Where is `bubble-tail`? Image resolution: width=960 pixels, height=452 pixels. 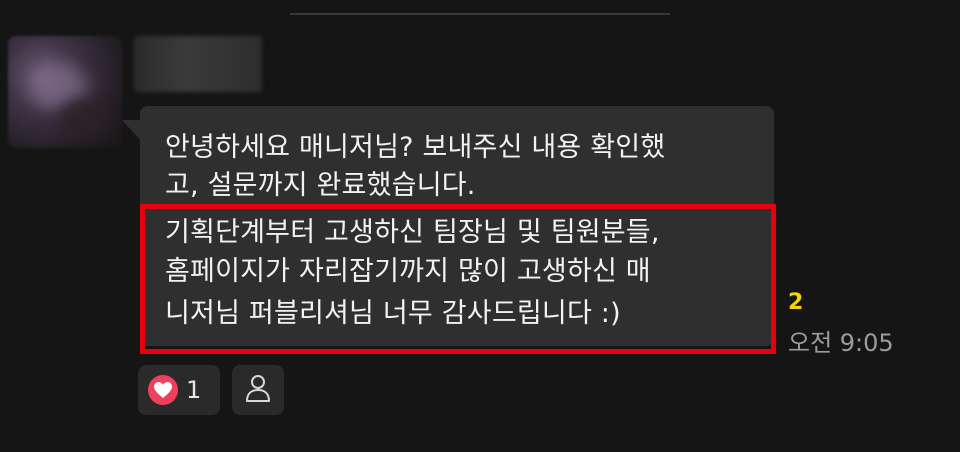 bubble-tail is located at coordinates (132, 131).